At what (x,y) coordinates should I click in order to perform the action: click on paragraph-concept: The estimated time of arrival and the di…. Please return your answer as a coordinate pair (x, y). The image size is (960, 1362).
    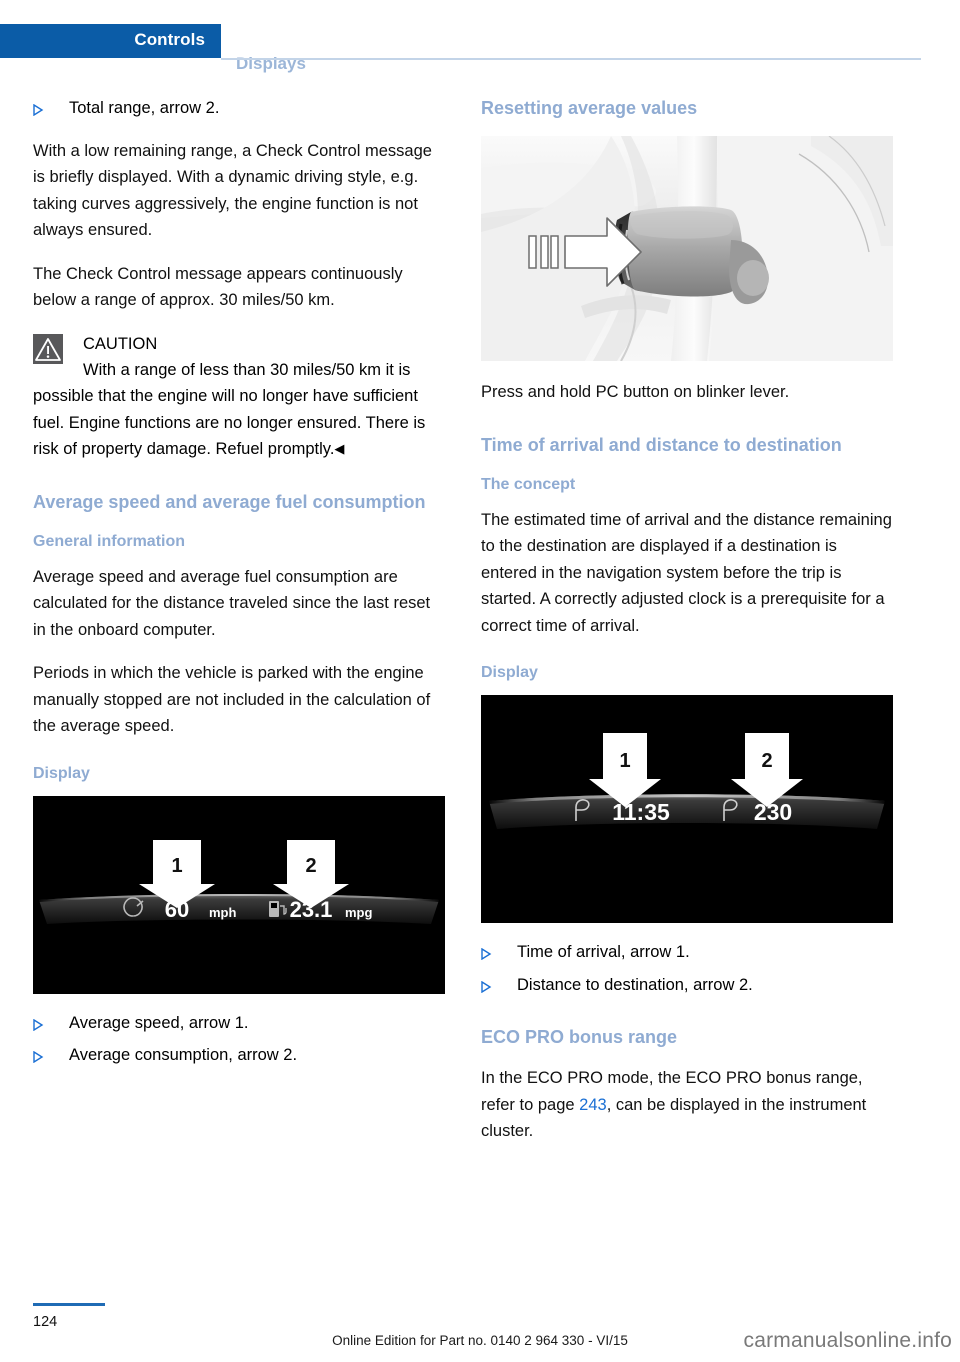
    Looking at the image, I should click on (686, 572).